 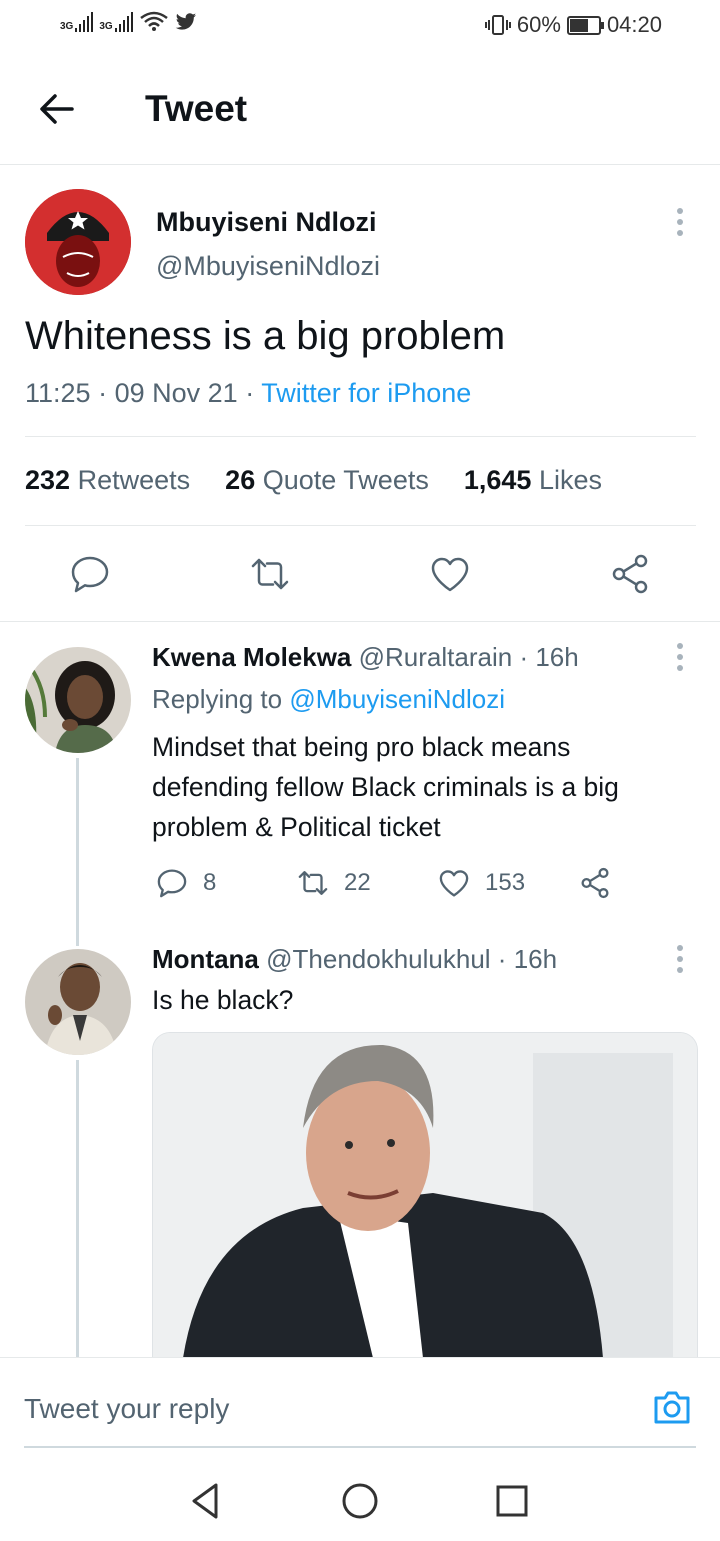 I want to click on retweets-stat: 232 Retweets, so click(x=107, y=480).